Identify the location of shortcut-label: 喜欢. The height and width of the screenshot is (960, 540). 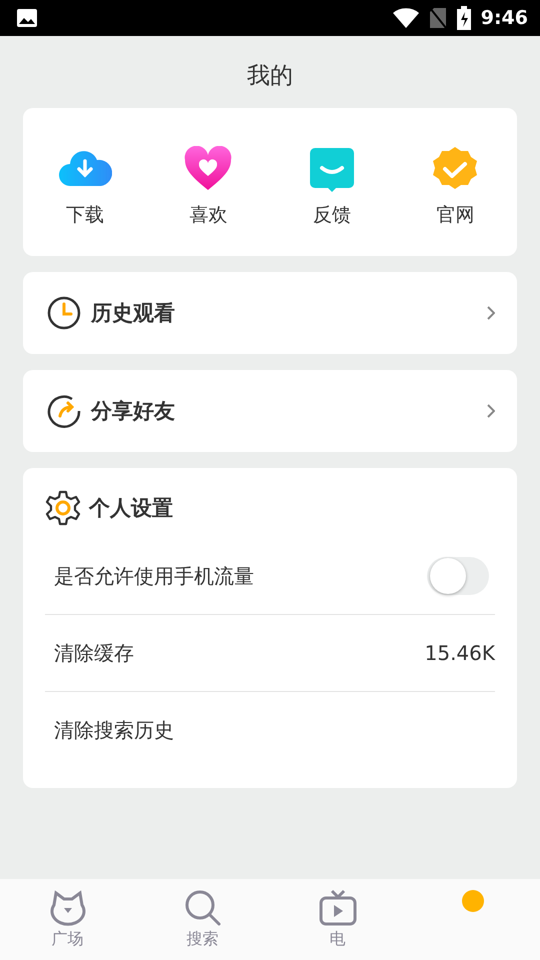
(208, 215).